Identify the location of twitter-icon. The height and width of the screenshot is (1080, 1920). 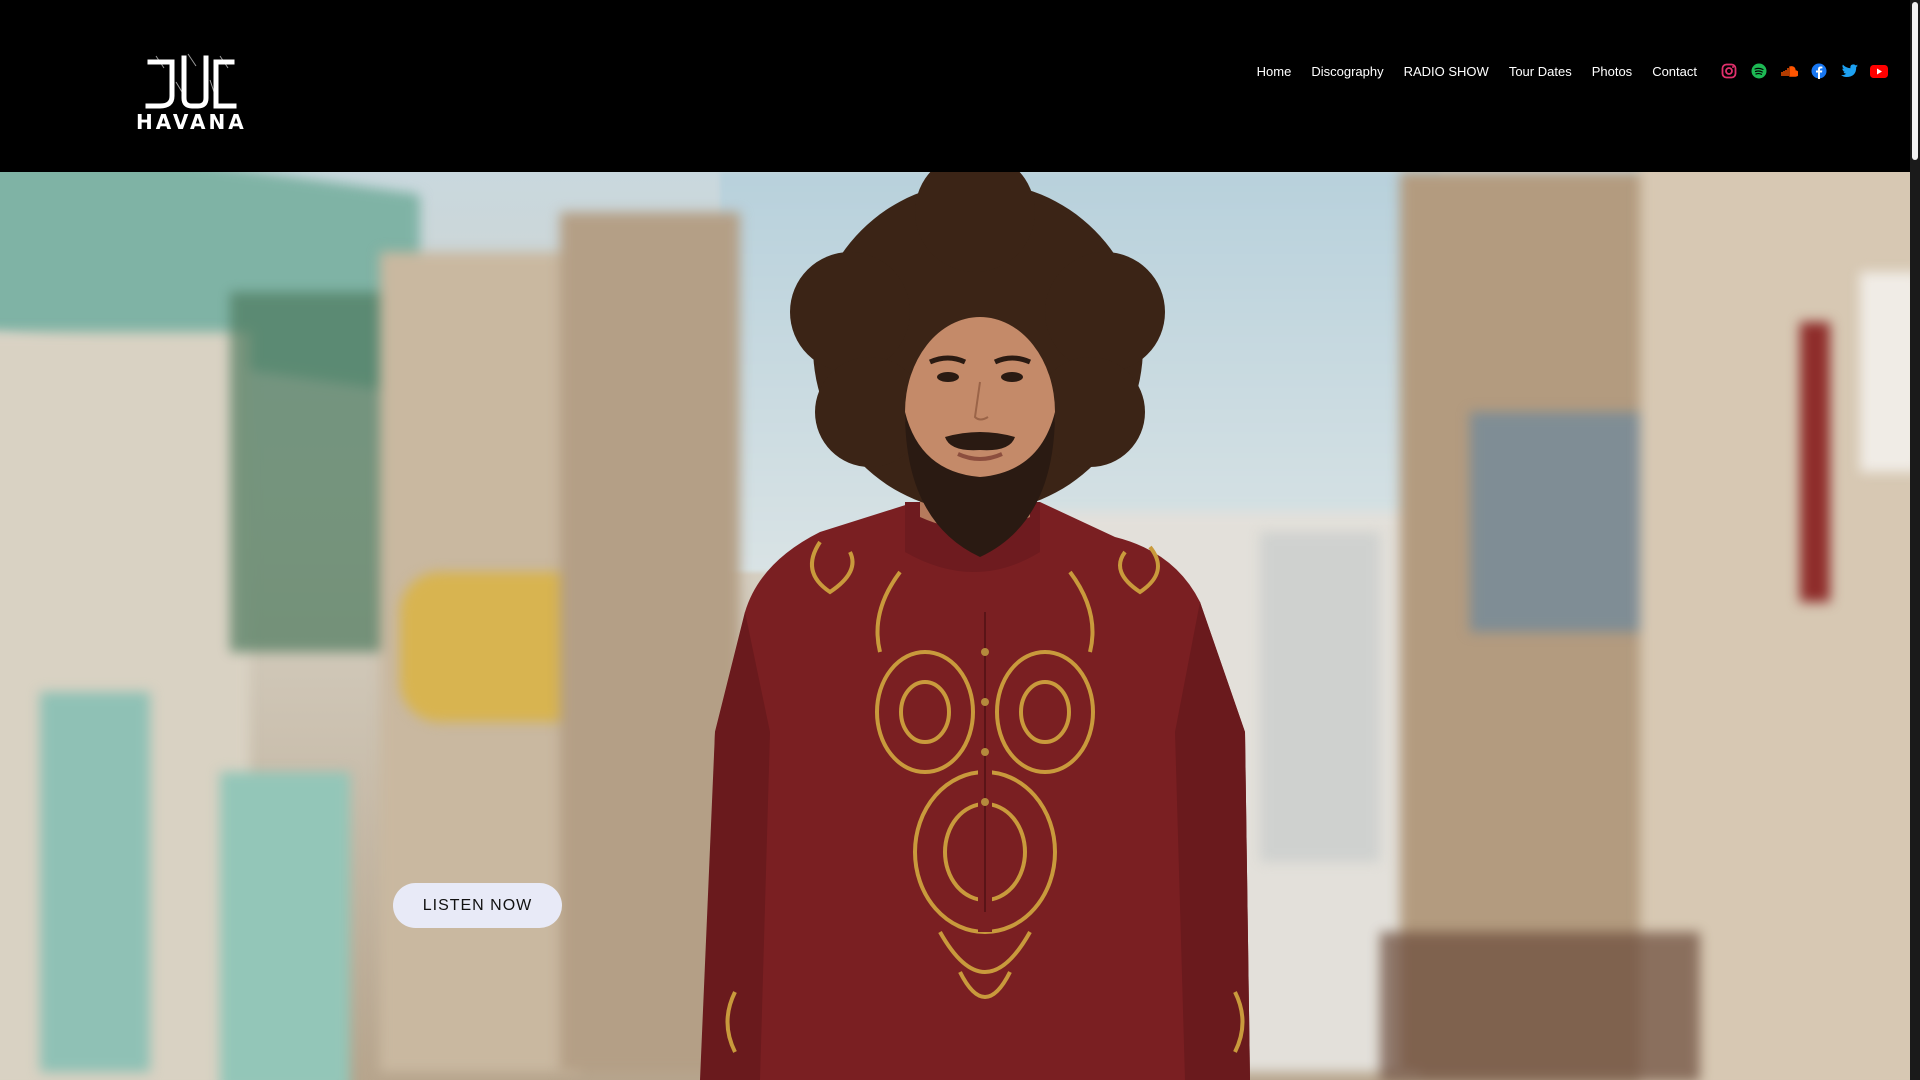
(1849, 71).